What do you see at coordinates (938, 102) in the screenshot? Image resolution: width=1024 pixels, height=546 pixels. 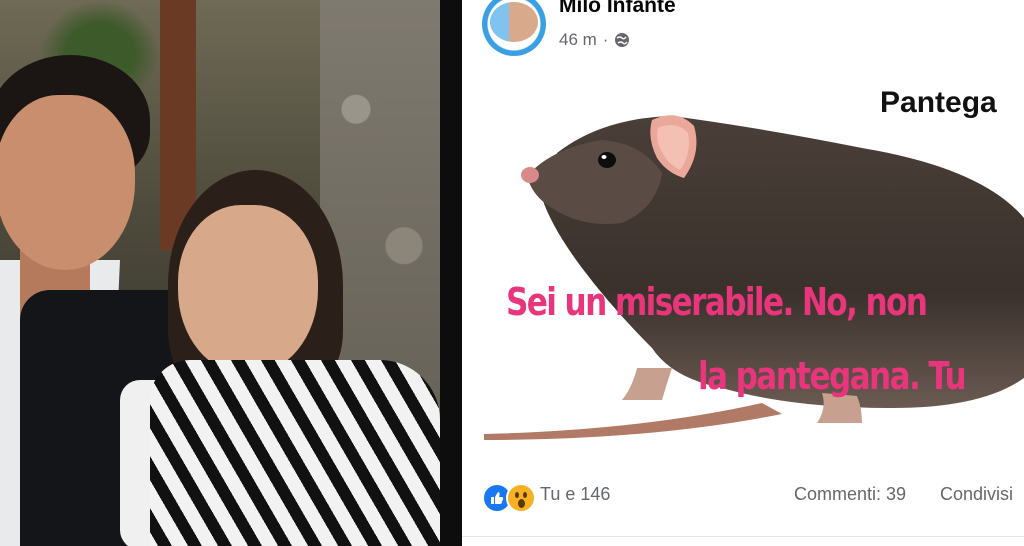 I see `meme-title: Pantega` at bounding box center [938, 102].